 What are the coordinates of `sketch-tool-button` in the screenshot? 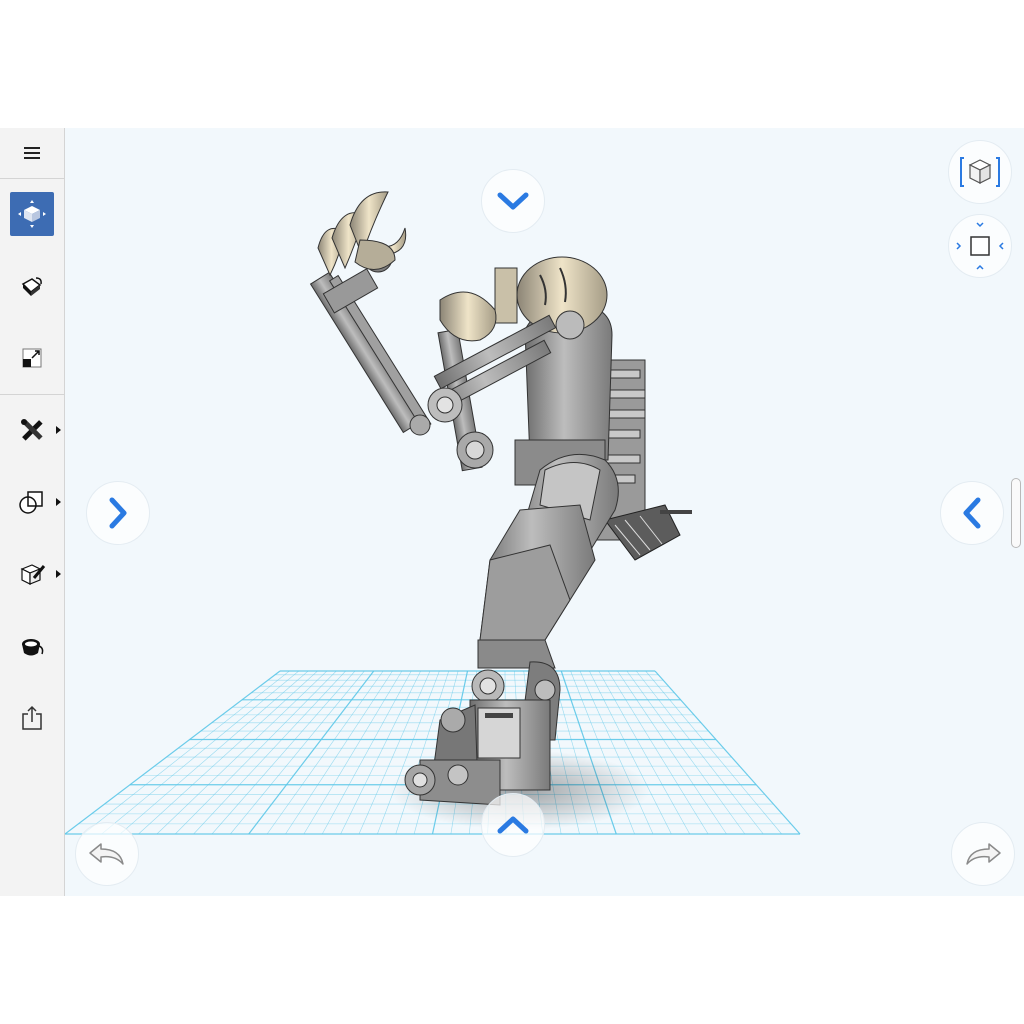 It's located at (32, 574).